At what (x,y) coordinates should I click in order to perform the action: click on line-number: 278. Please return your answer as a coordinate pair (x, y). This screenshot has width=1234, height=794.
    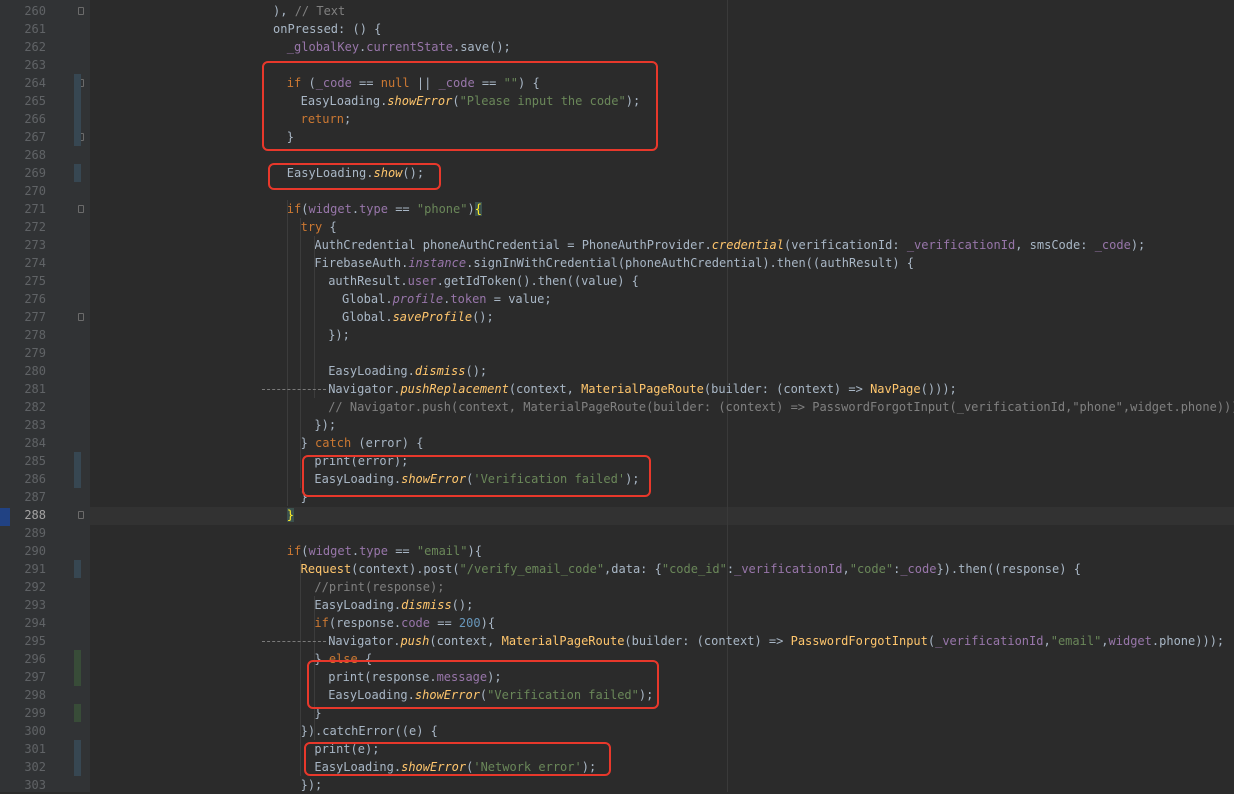
    Looking at the image, I should click on (35, 335).